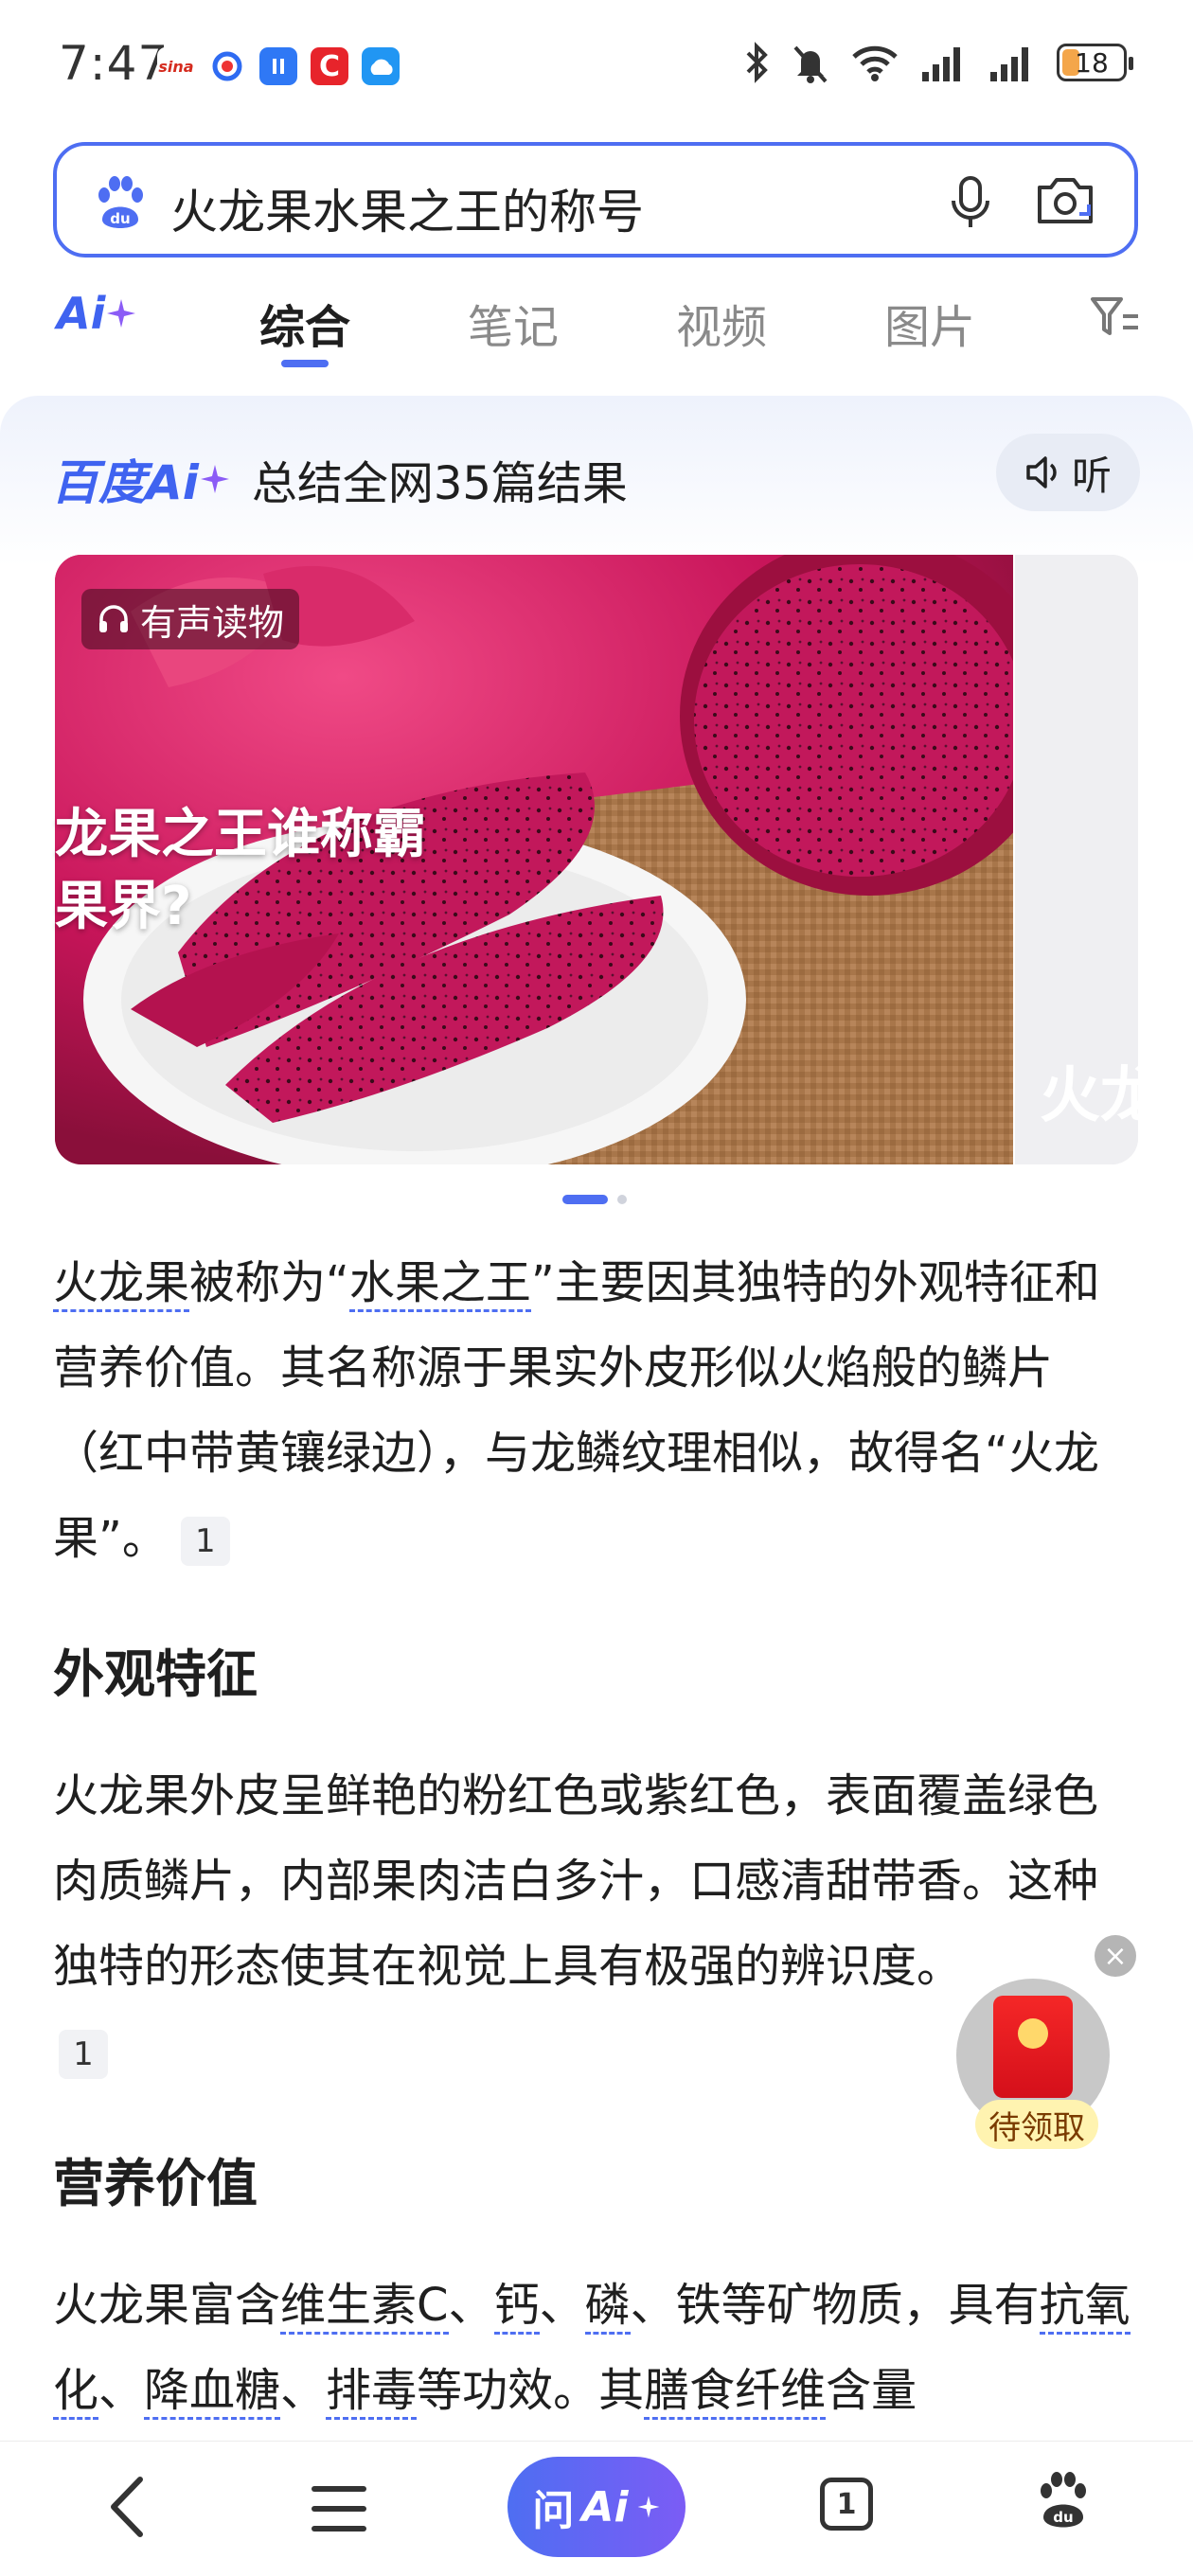 This screenshot has height=2576, width=1193. Describe the element at coordinates (212, 2392) in the screenshot. I see `keyword-link: 降血糖` at that location.